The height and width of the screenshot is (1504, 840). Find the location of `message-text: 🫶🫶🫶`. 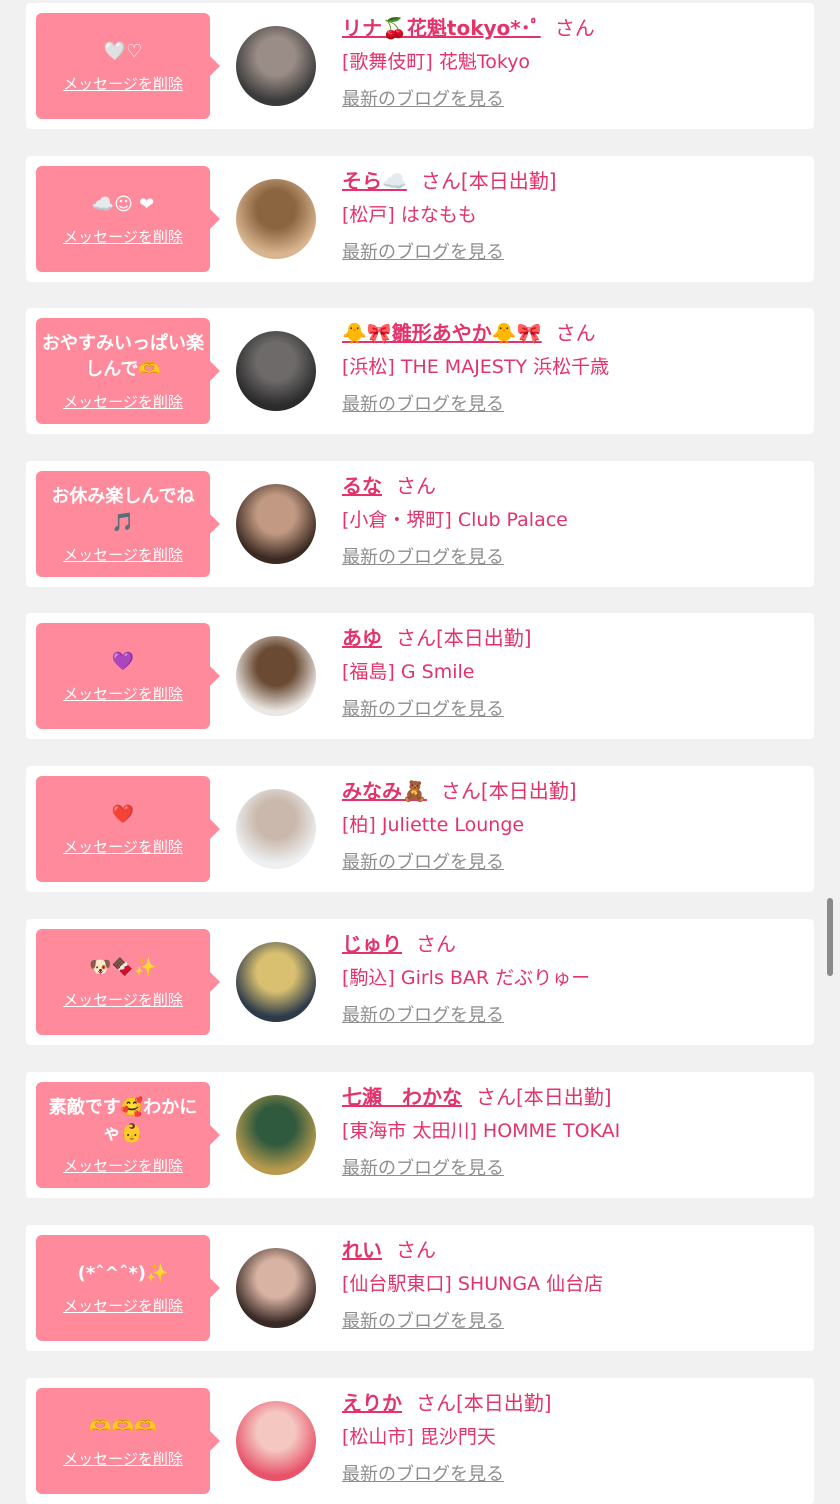

message-text: 🫶🫶🫶 is located at coordinates (123, 1426).